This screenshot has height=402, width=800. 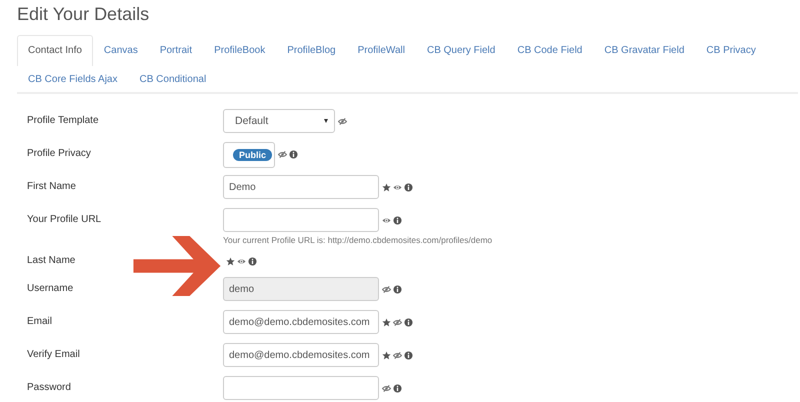 What do you see at coordinates (64, 220) in the screenshot?
I see `field-label: Your Profile URL` at bounding box center [64, 220].